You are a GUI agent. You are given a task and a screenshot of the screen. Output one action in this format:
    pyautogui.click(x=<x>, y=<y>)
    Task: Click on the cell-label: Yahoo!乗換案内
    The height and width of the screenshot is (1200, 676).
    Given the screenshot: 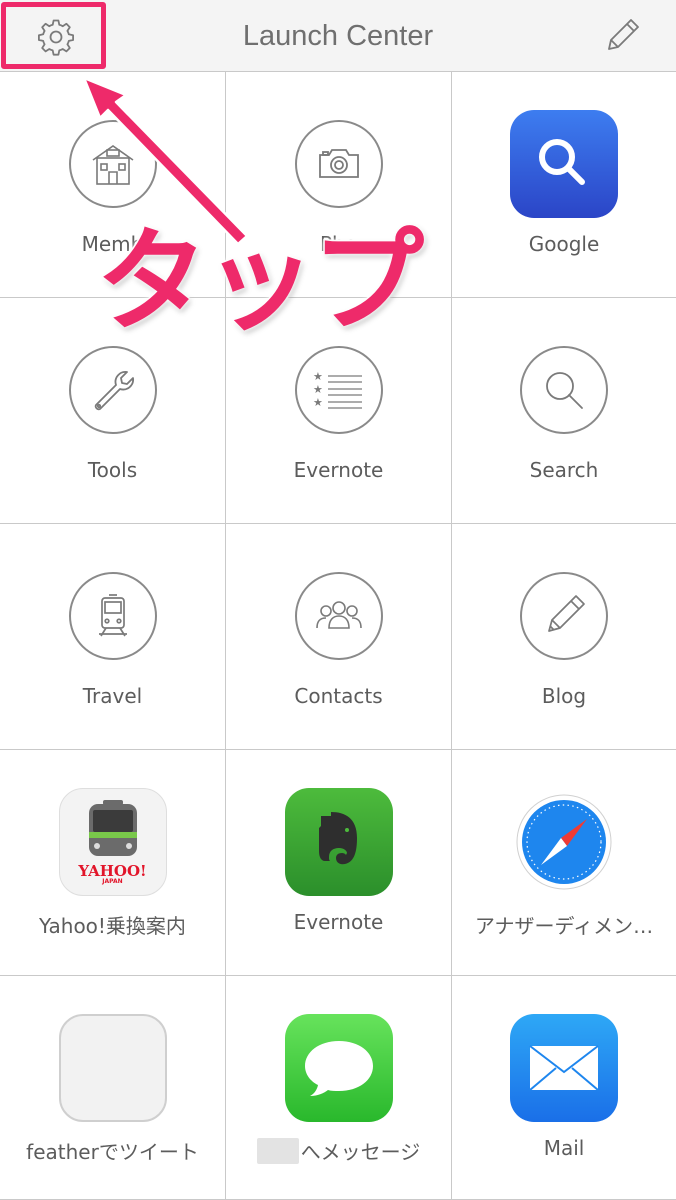 What is the action you would take?
    pyautogui.click(x=112, y=926)
    